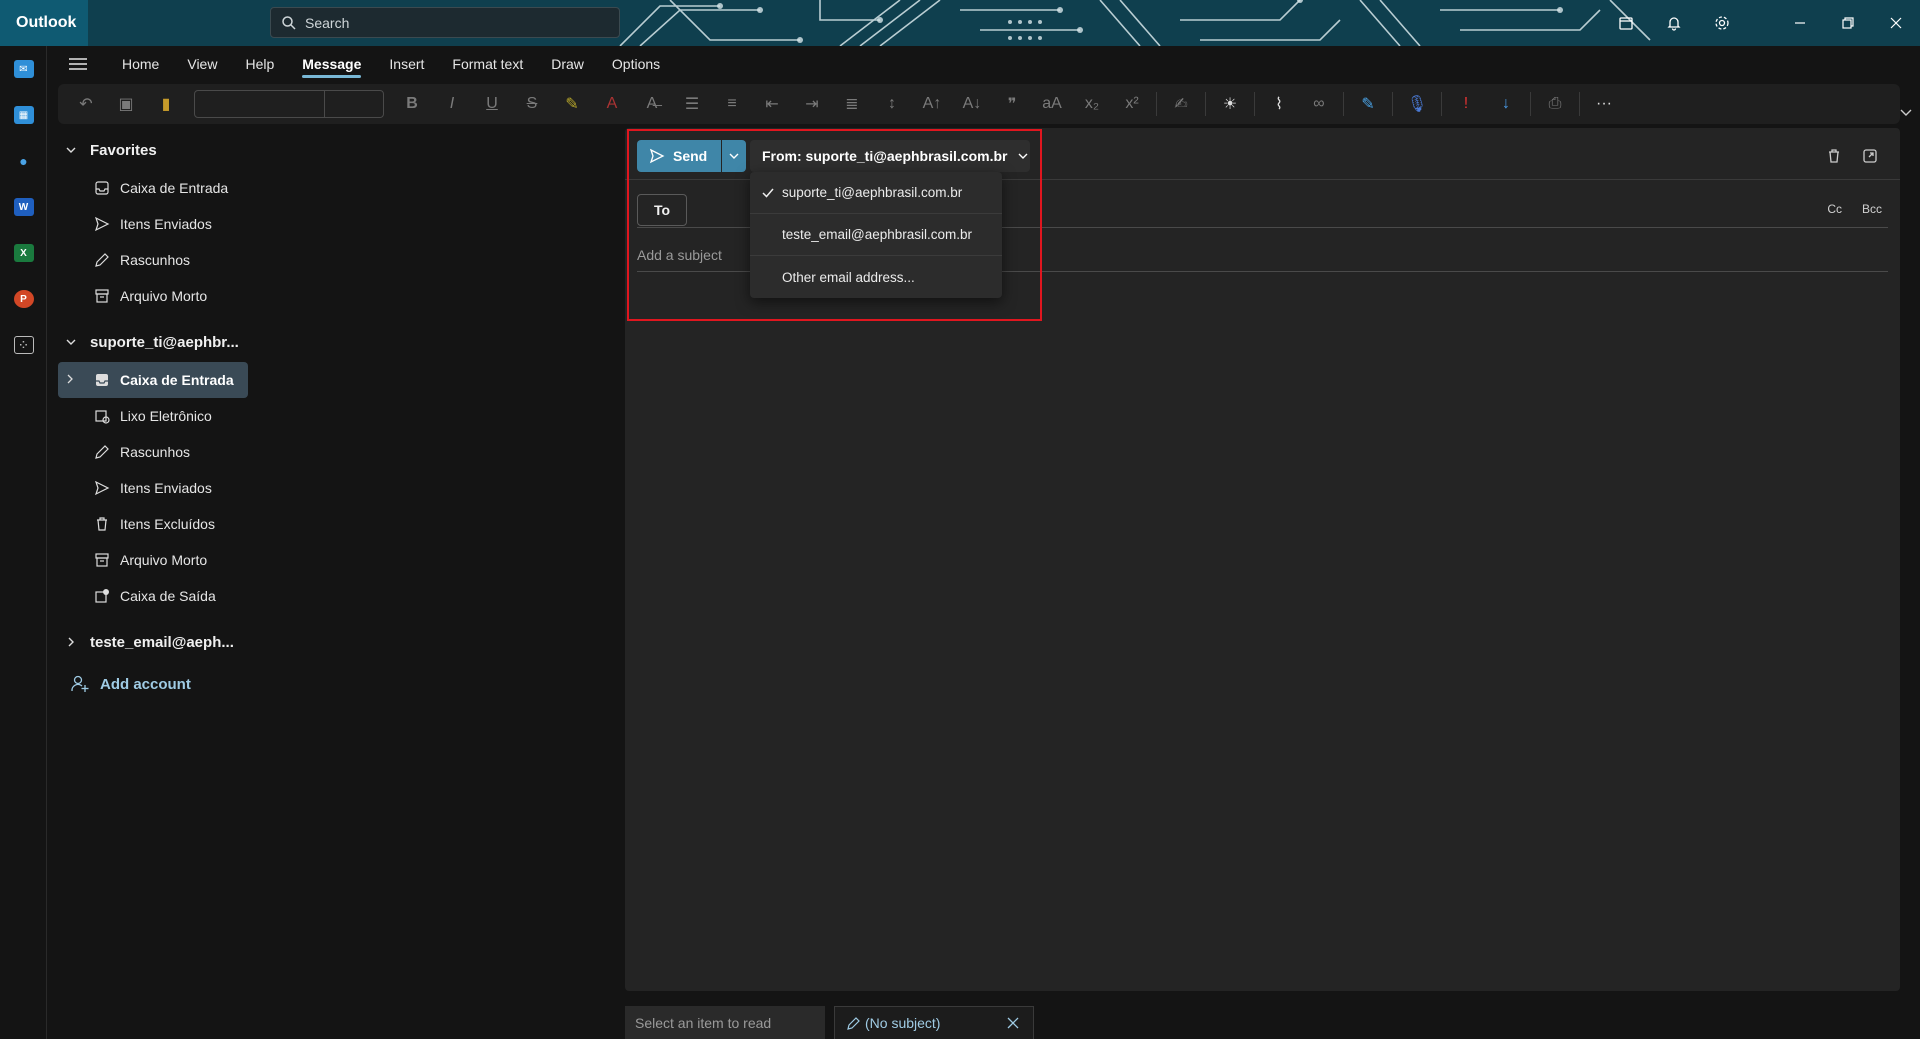  What do you see at coordinates (1870, 156) in the screenshot?
I see `pop-out-button` at bounding box center [1870, 156].